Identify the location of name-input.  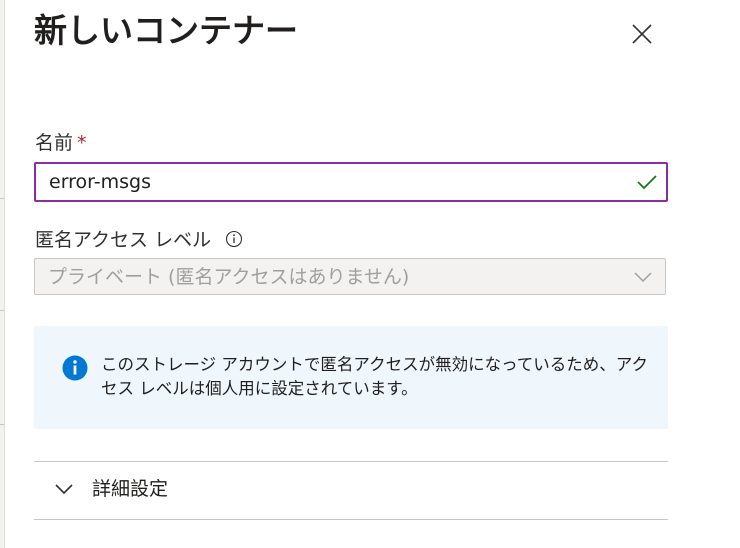
(332, 182).